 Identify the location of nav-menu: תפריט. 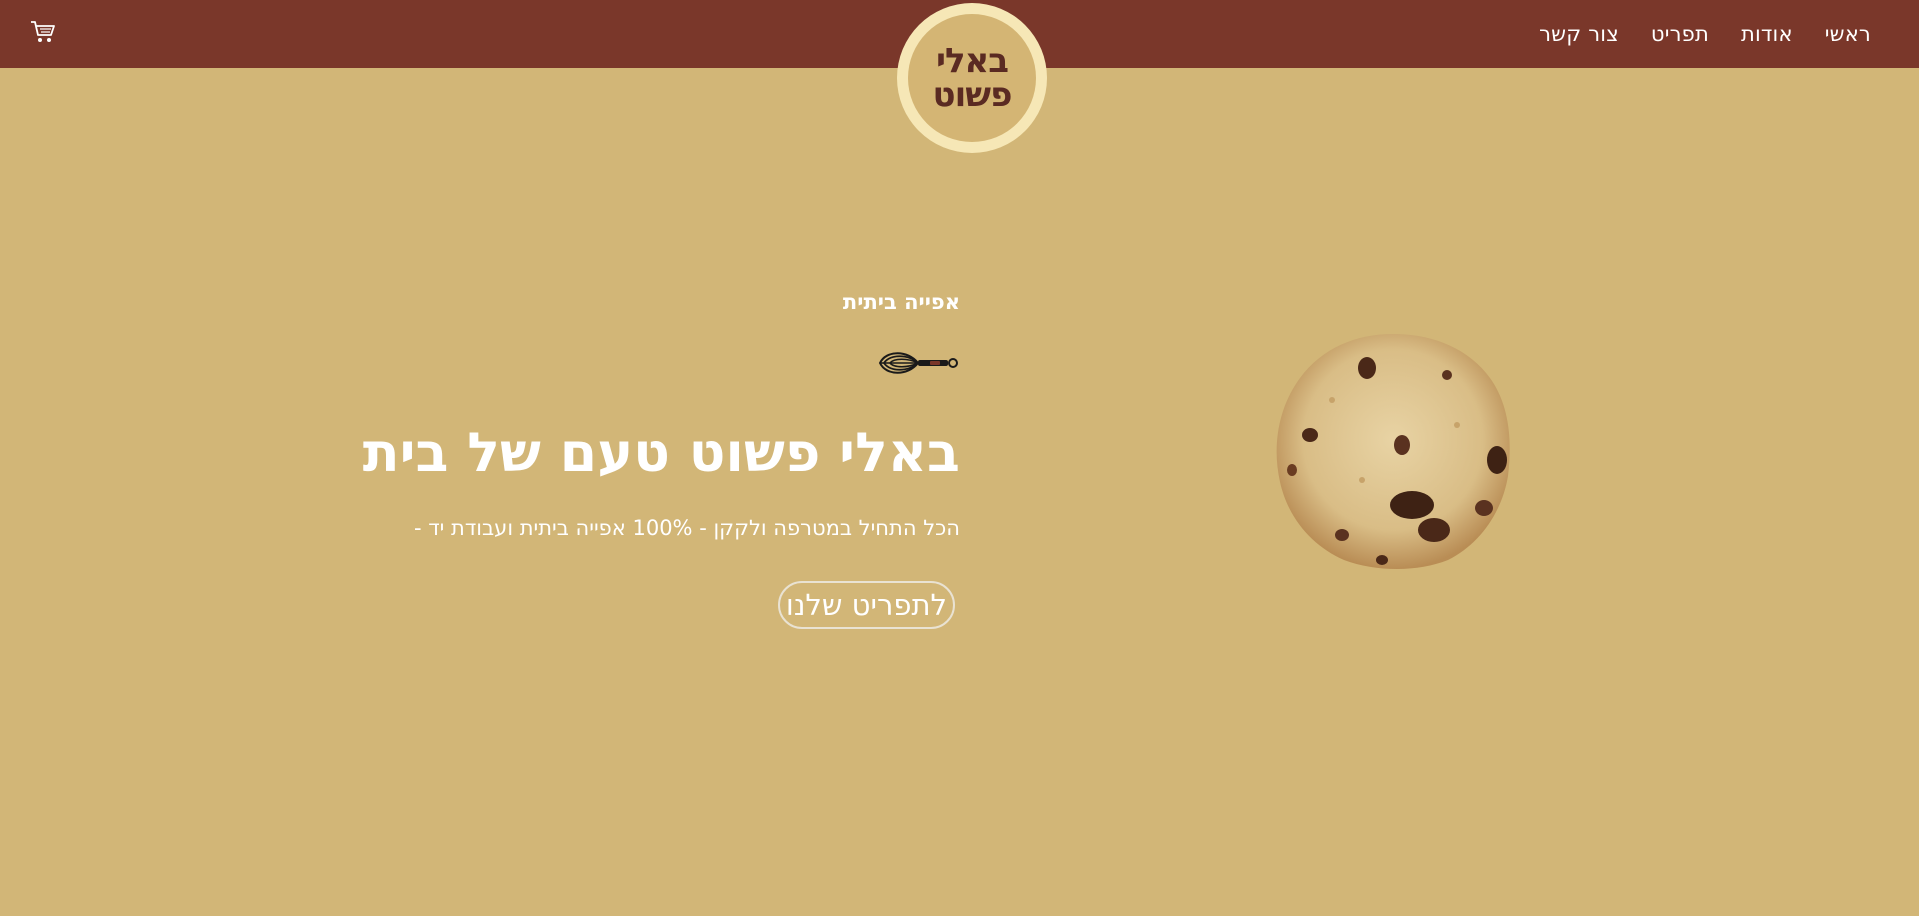
(1680, 34).